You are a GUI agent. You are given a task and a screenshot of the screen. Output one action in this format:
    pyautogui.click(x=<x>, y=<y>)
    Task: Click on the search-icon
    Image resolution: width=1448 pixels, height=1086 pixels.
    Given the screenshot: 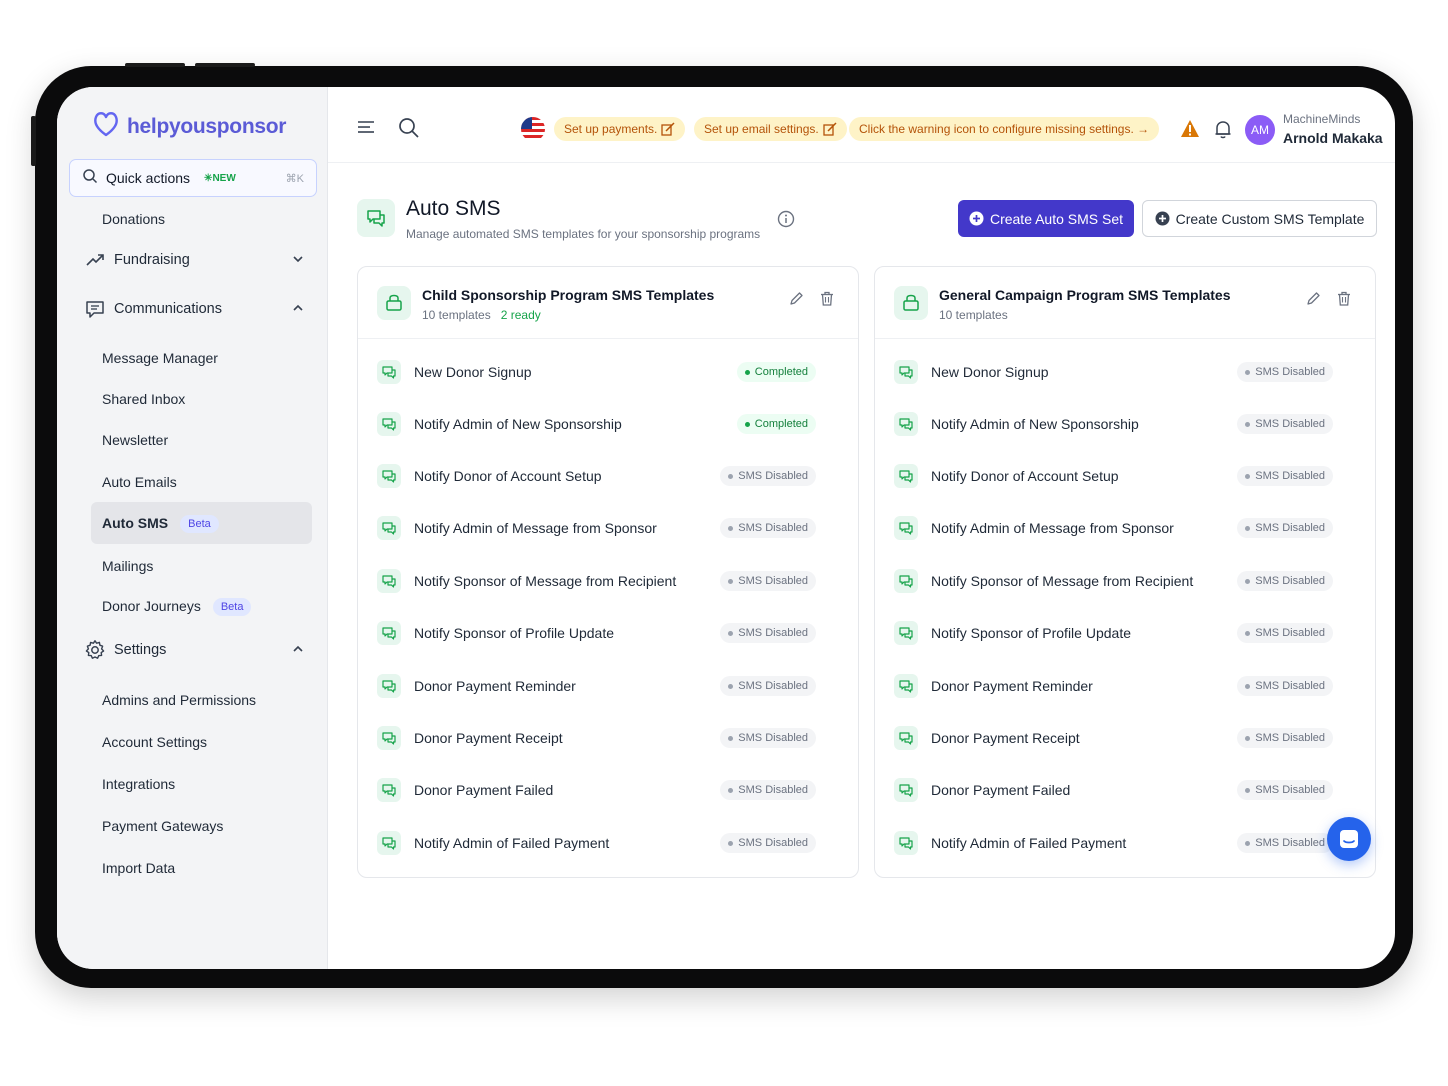 What is the action you would take?
    pyautogui.click(x=409, y=130)
    